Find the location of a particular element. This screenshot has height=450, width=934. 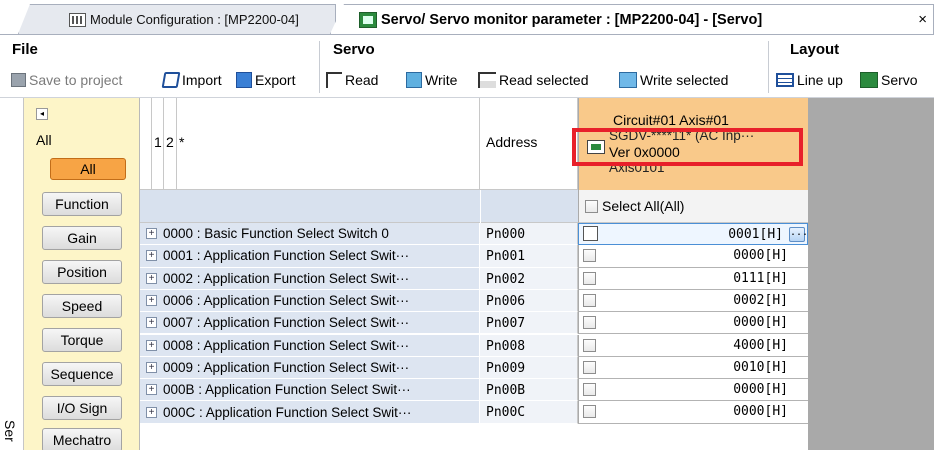

select-all-checkbox: Select All(All) is located at coordinates (693, 206).